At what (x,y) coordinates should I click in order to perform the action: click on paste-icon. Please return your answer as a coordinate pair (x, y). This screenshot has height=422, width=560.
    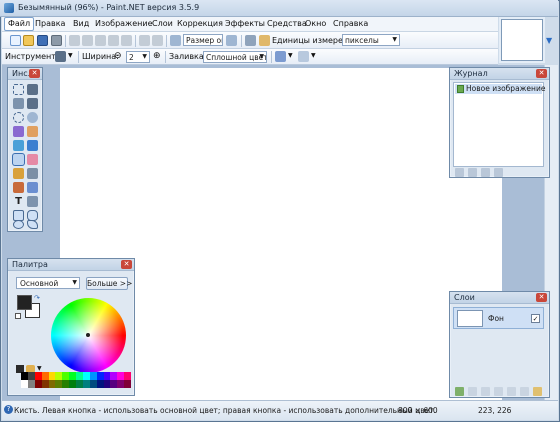
    Looking at the image, I should click on (100, 40).